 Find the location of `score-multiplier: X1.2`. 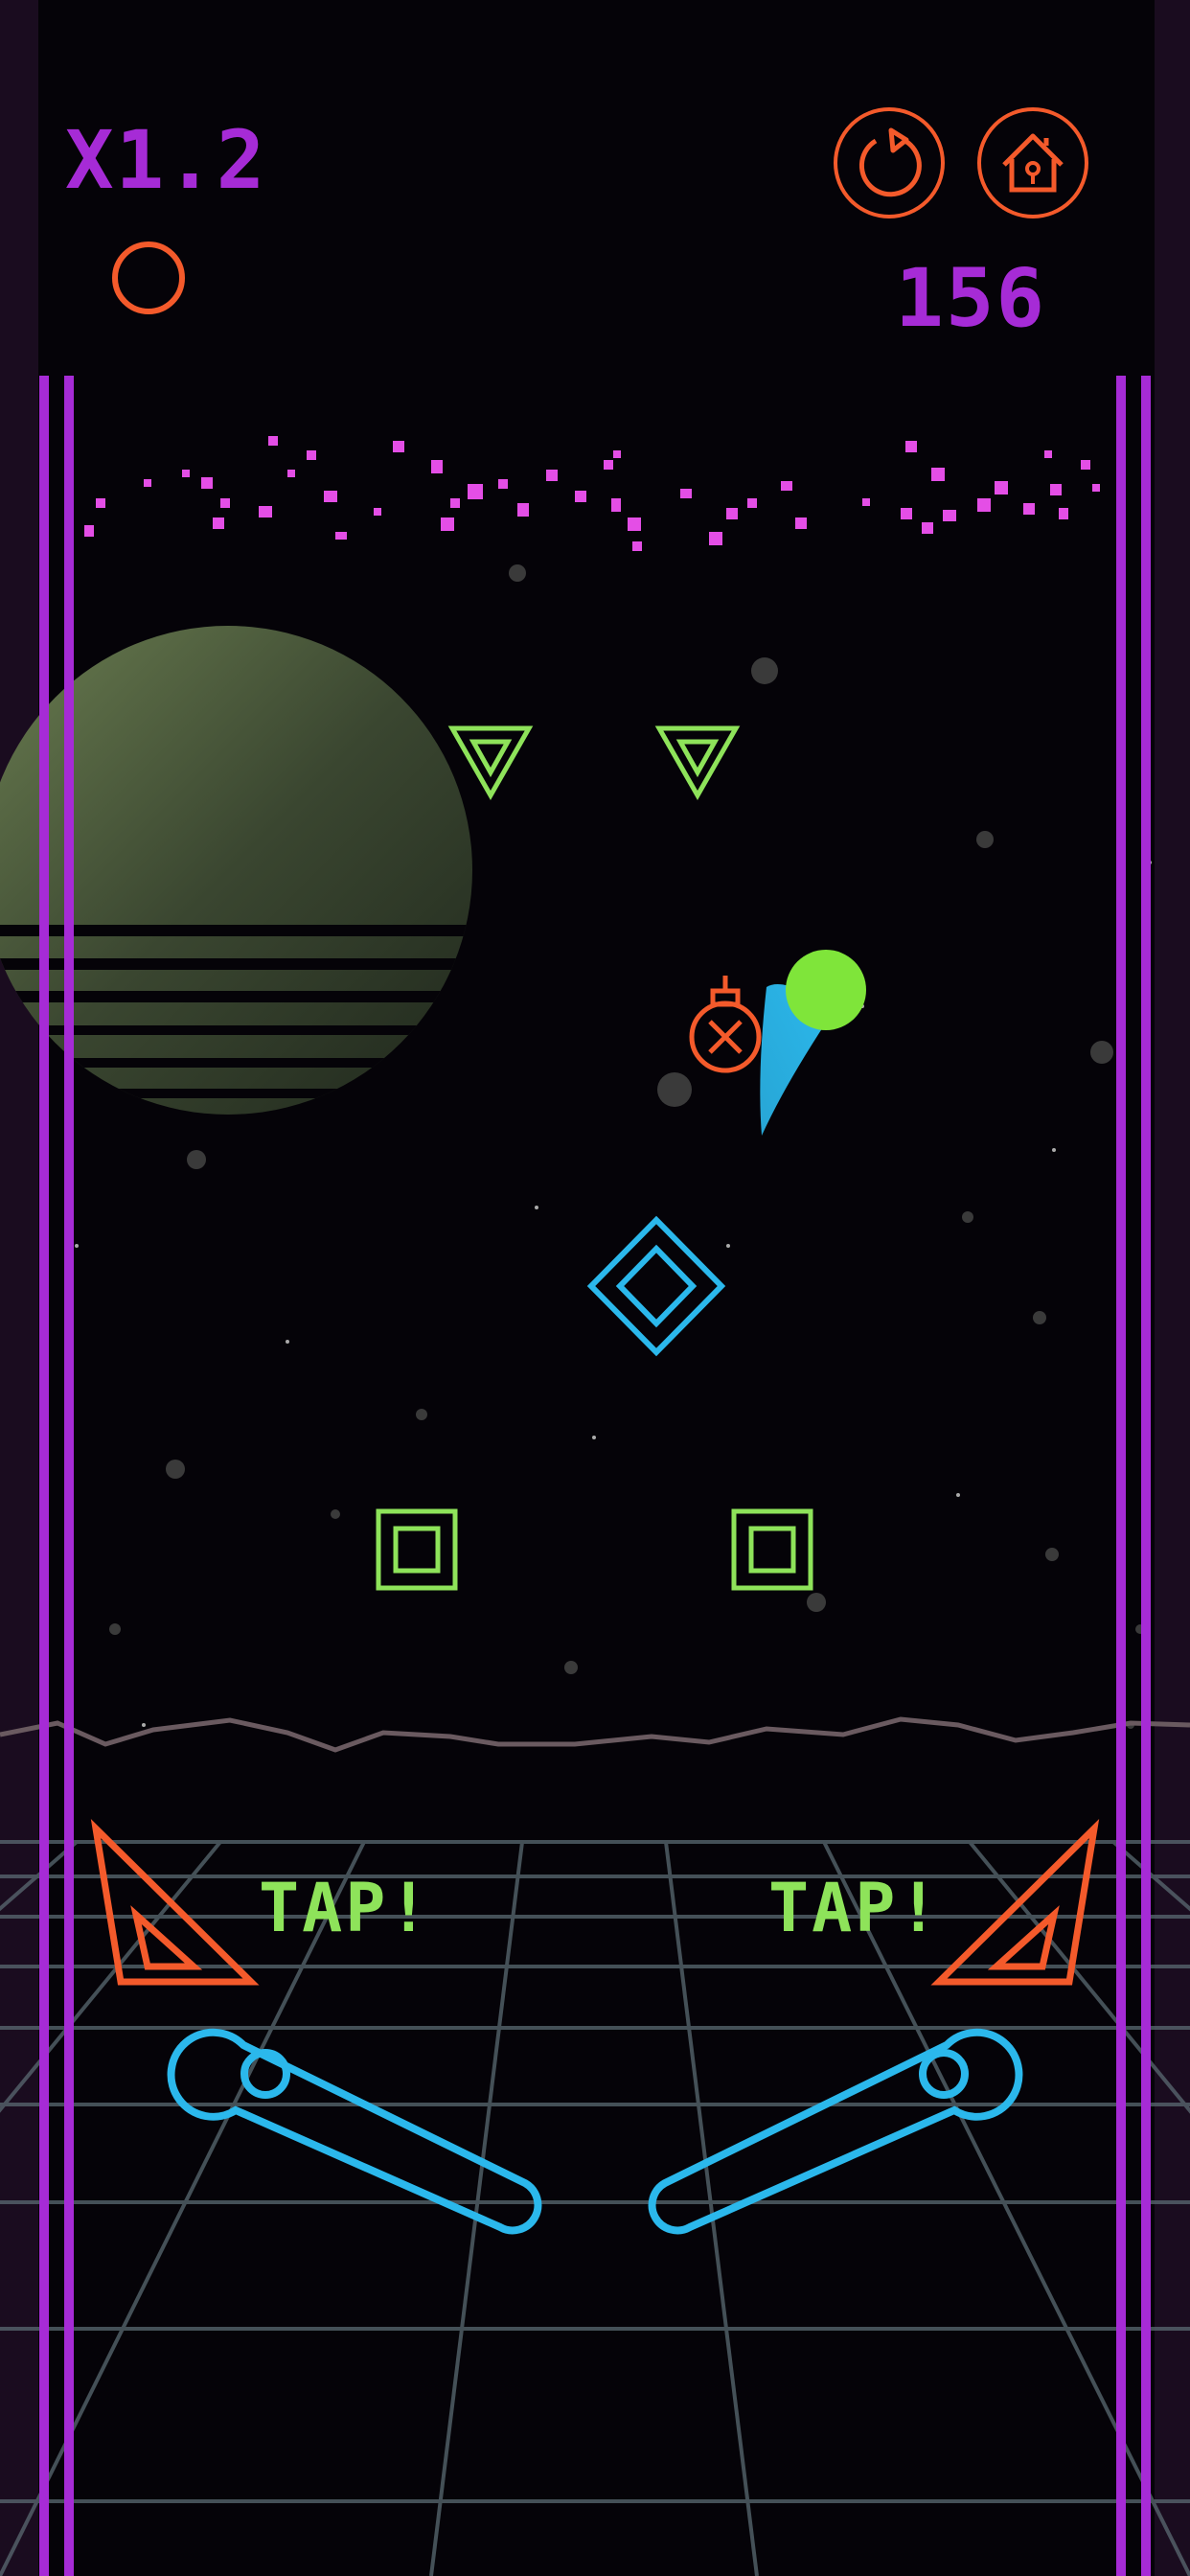

score-multiplier: X1.2 is located at coordinates (166, 160).